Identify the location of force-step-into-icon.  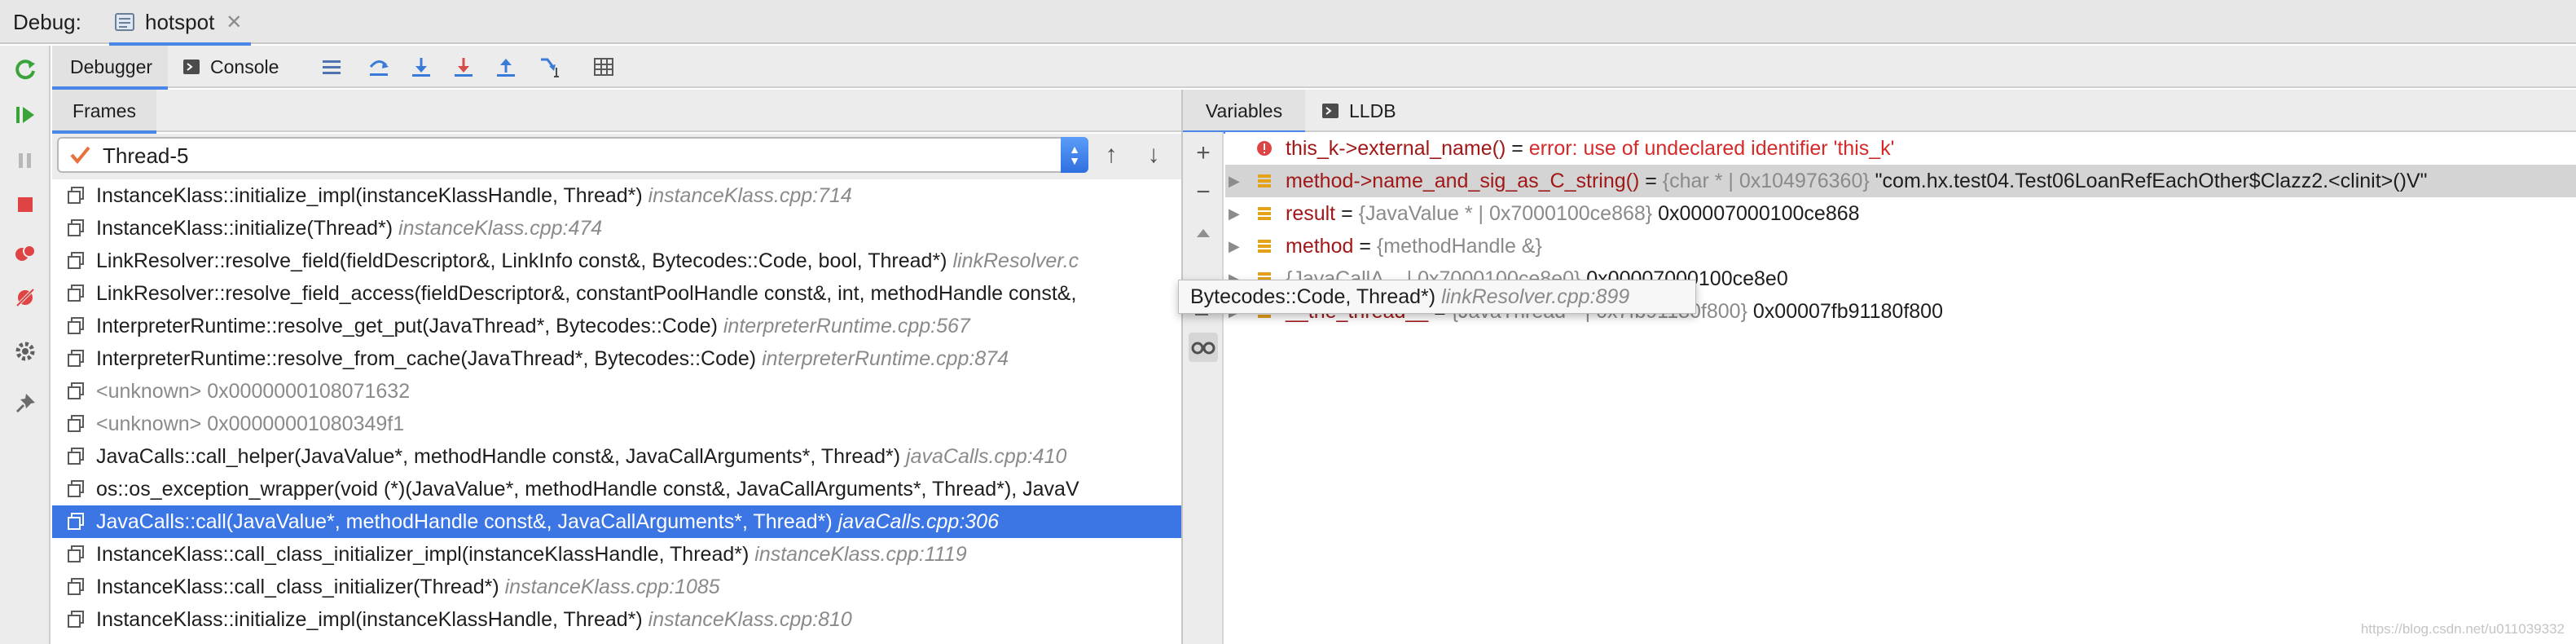
(463, 67).